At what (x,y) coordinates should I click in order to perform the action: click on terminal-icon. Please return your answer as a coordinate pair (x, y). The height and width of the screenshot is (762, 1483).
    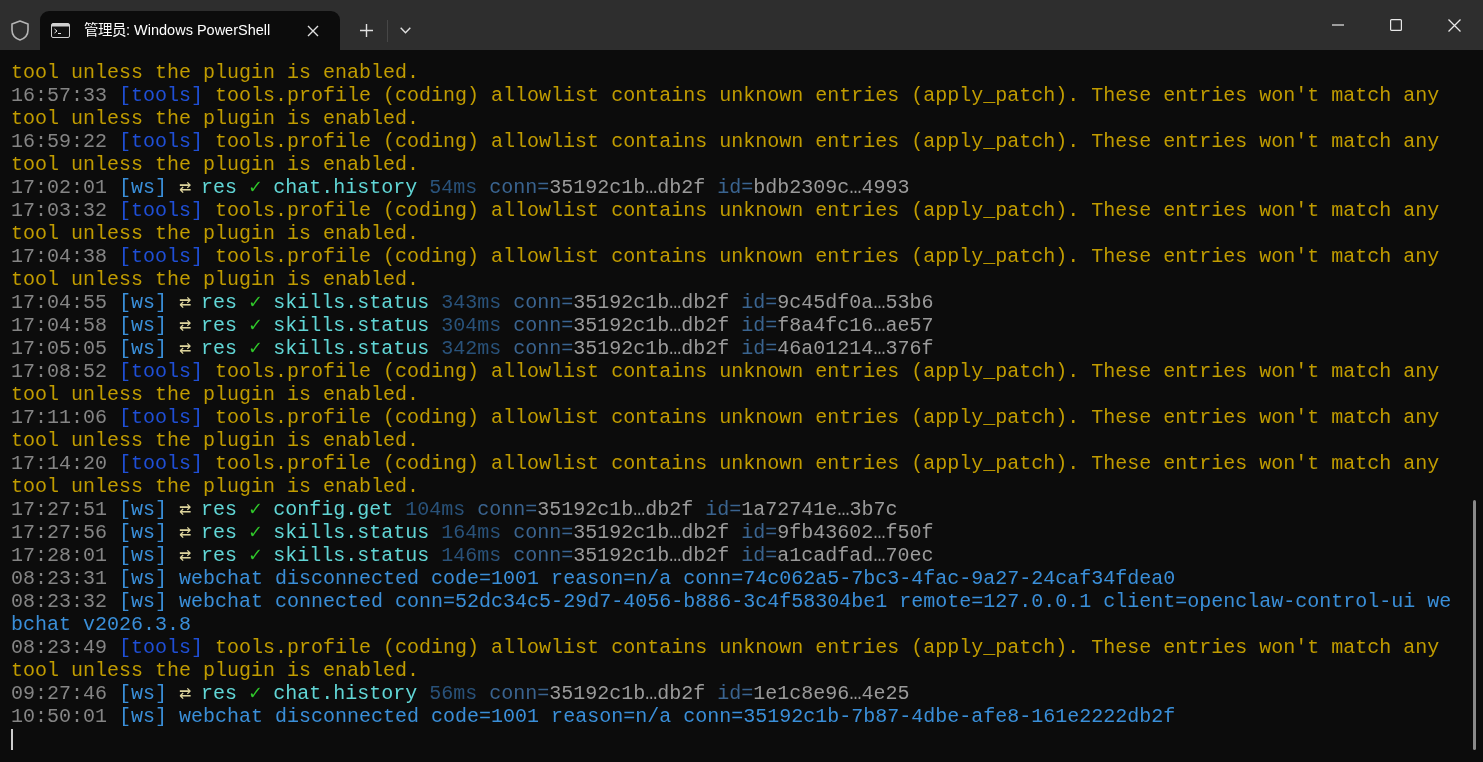
    Looking at the image, I should click on (60, 30).